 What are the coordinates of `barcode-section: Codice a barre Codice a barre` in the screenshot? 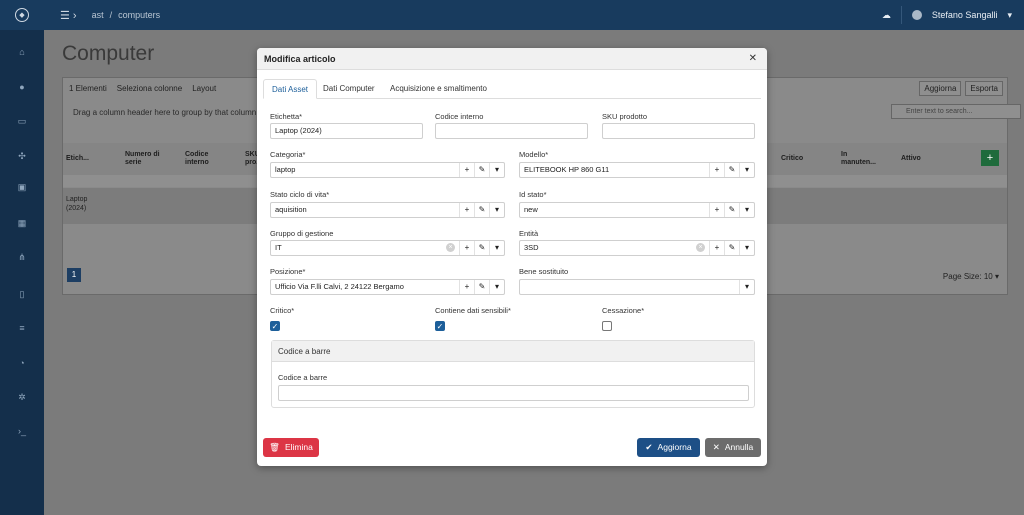 It's located at (513, 374).